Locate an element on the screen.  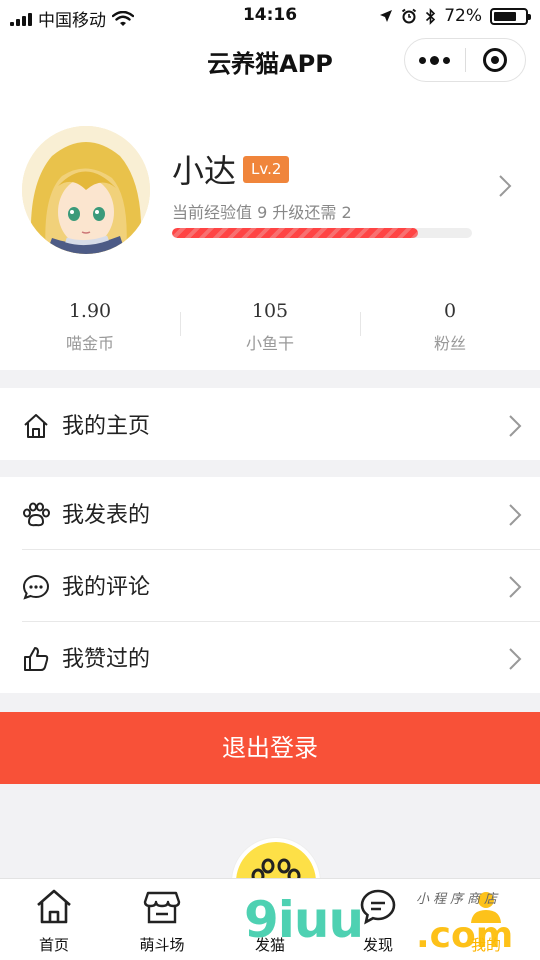
nav-bar: 云养猫APP is located at coordinates (270, 60).